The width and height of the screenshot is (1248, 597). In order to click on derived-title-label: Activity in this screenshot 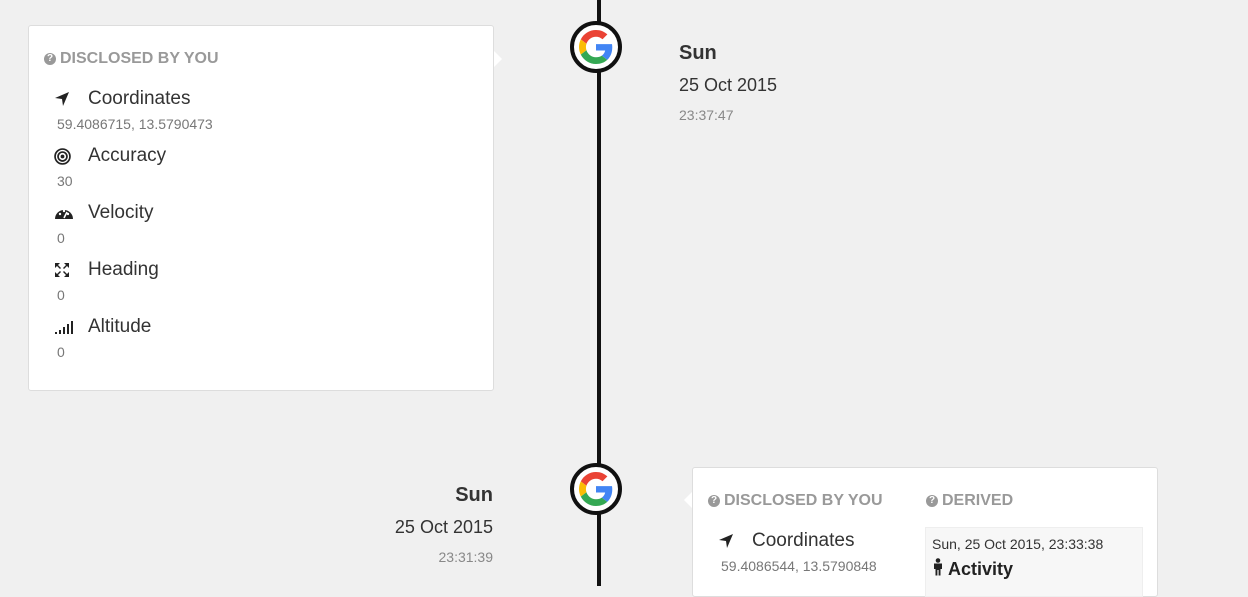, I will do `click(981, 569)`.